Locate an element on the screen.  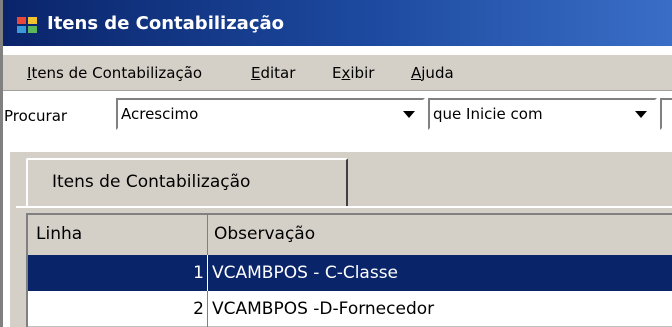
tab-itens-contabilizacao: Itens de Contabilização is located at coordinates (187, 182).